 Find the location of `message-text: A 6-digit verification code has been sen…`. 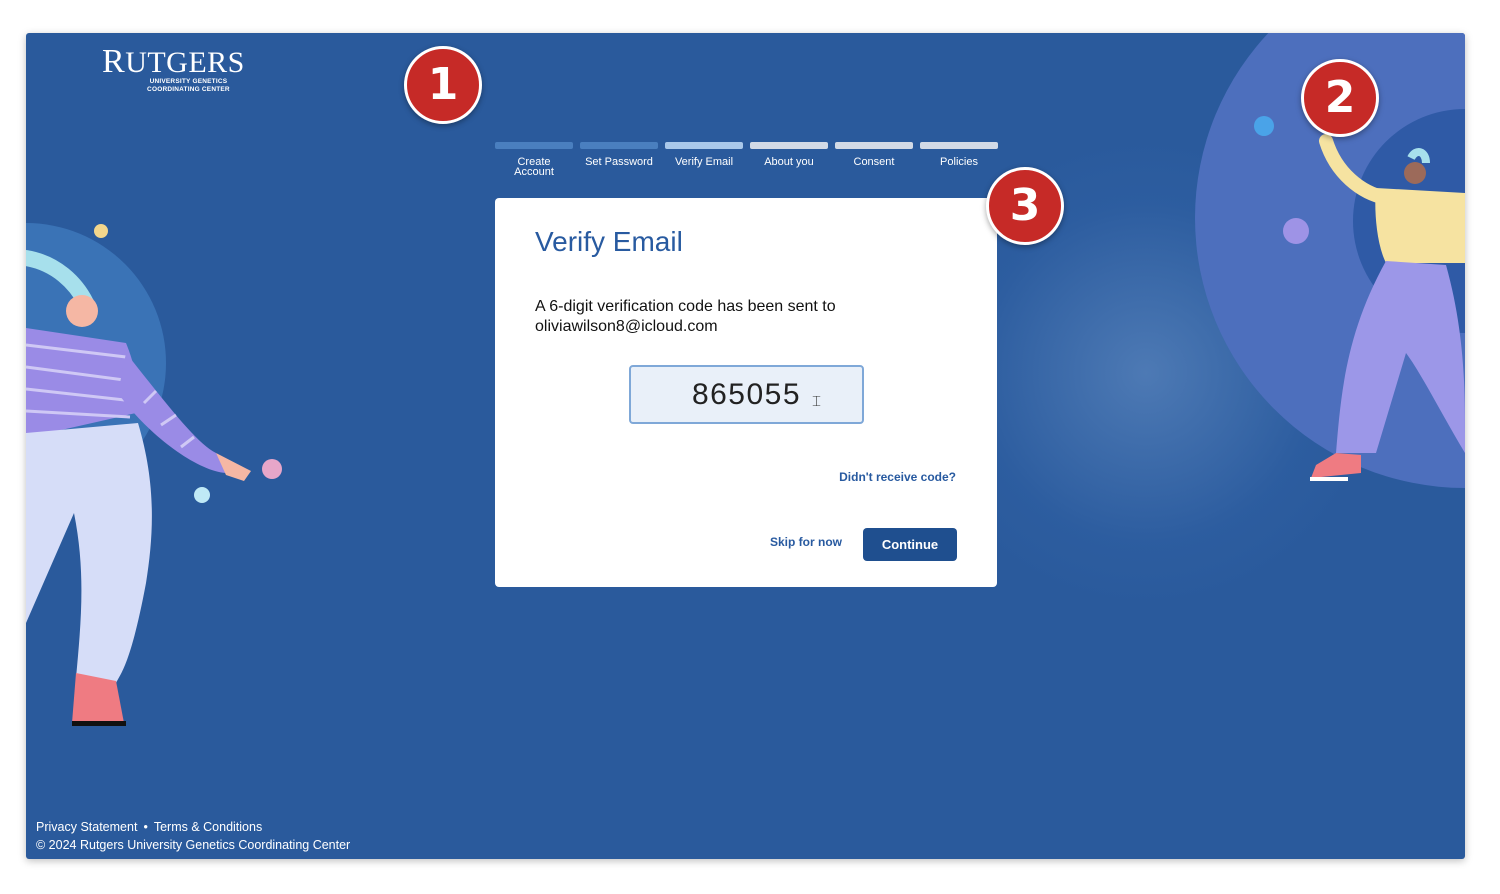

message-text: A 6-digit verification code has been sen… is located at coordinates (685, 306).